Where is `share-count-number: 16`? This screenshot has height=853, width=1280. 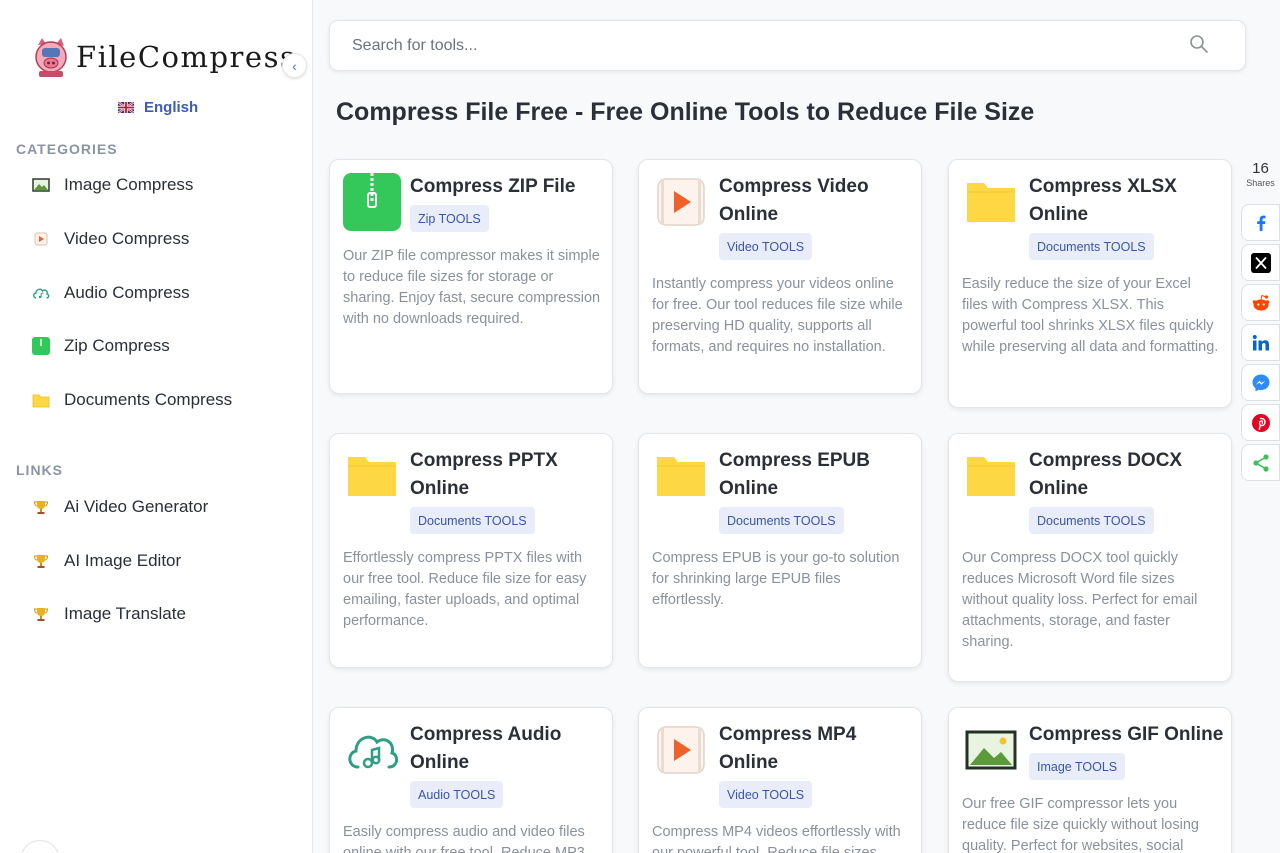
share-count-number: 16 is located at coordinates (1260, 168).